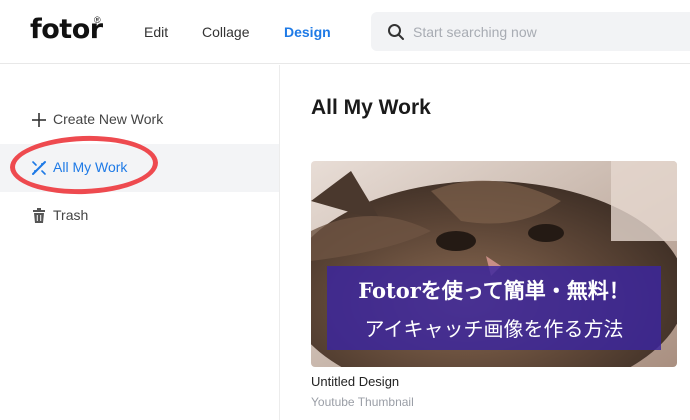  Describe the element at coordinates (396, 32) in the screenshot. I see `search-icon` at that location.